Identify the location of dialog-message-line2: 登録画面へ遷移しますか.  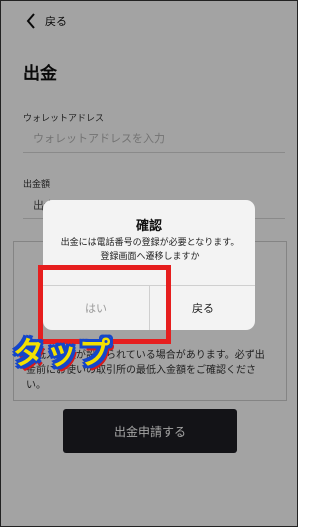
(150, 257).